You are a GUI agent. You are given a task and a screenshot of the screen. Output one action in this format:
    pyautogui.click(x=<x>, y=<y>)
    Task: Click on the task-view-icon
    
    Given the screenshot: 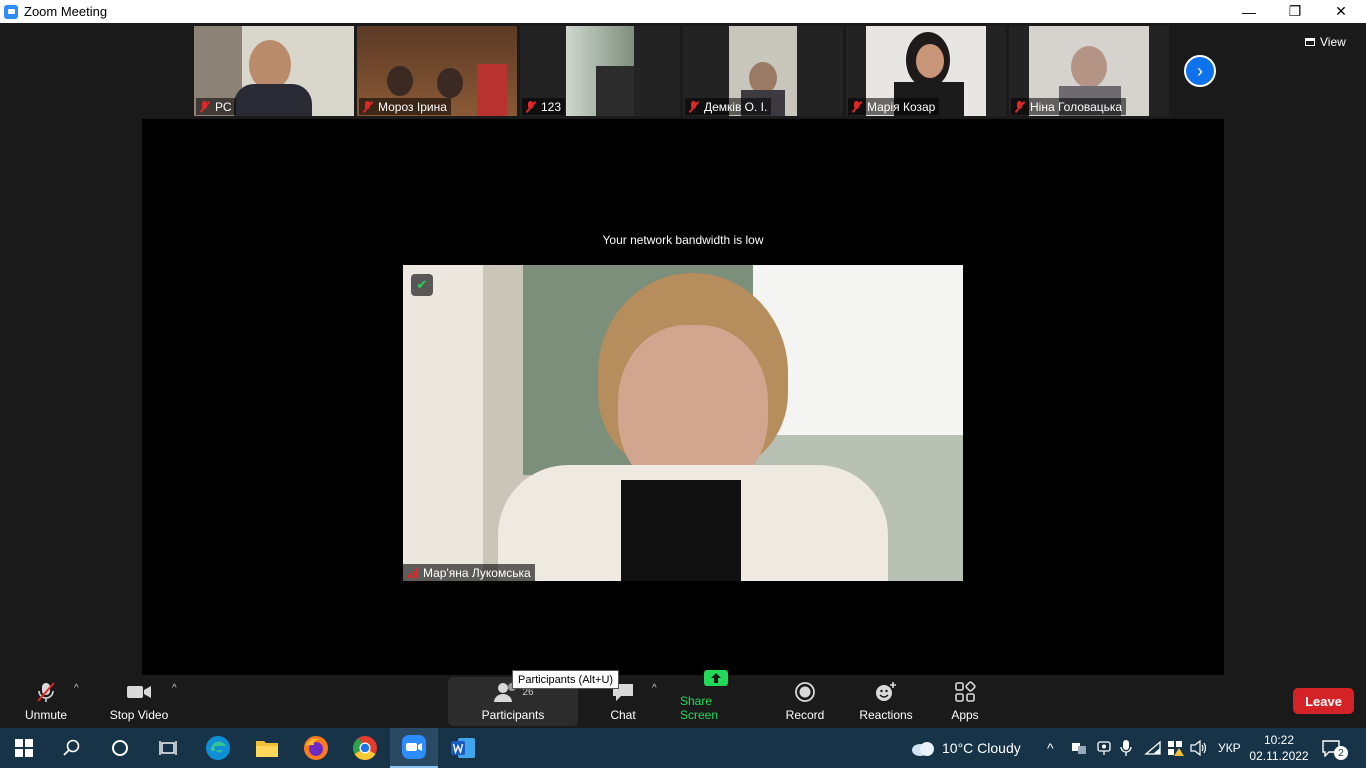 What is the action you would take?
    pyautogui.click(x=168, y=748)
    